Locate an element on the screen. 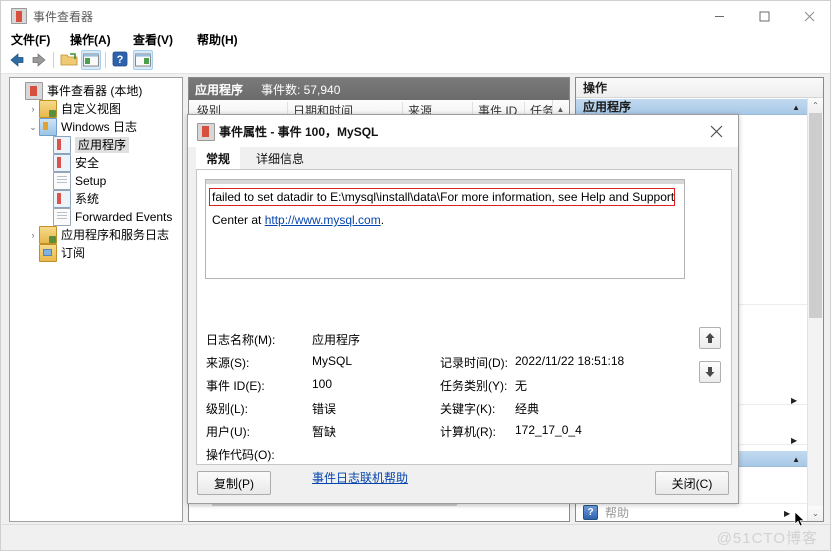 The height and width of the screenshot is (551, 831). mouse-cursor is located at coordinates (800, 521).